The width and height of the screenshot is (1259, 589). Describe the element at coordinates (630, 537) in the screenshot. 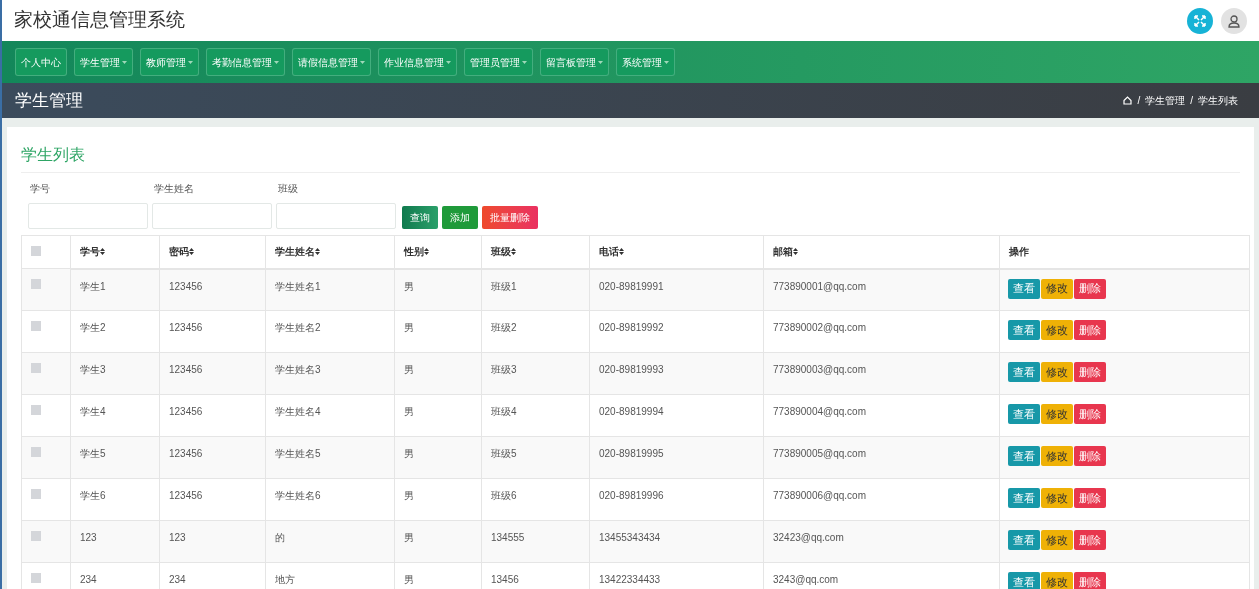

I see `table-cell: 13455343434` at that location.